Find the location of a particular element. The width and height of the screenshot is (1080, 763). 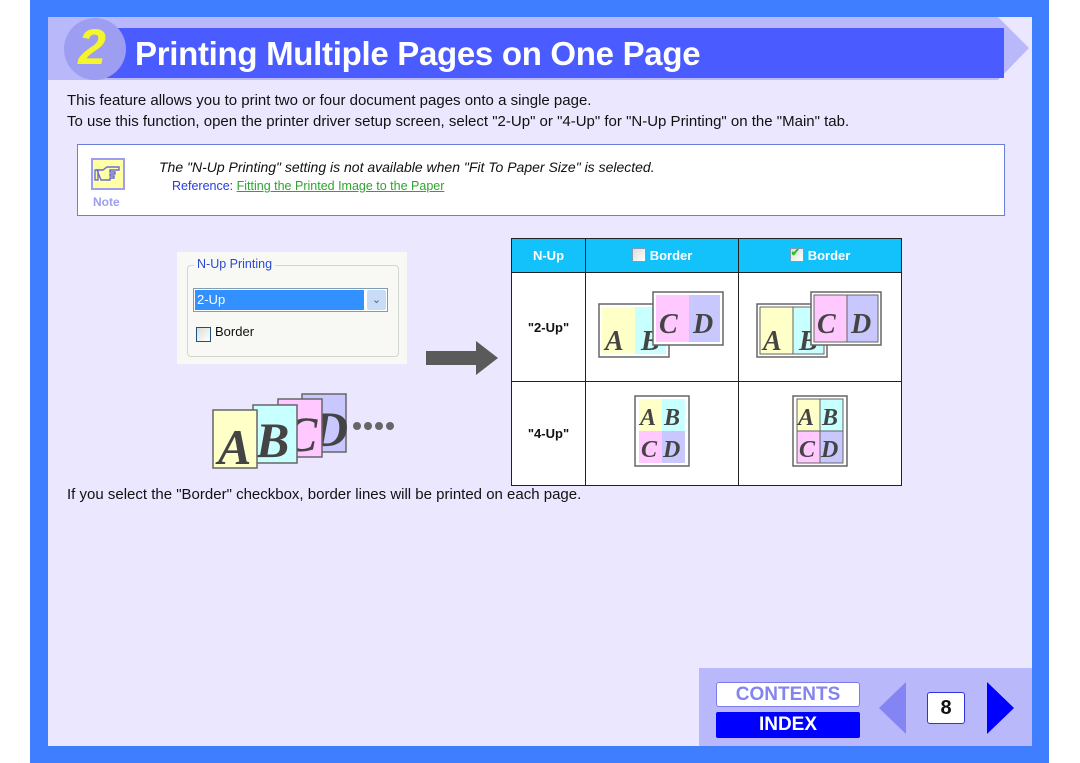

pointing-hand-icon is located at coordinates (108, 174).